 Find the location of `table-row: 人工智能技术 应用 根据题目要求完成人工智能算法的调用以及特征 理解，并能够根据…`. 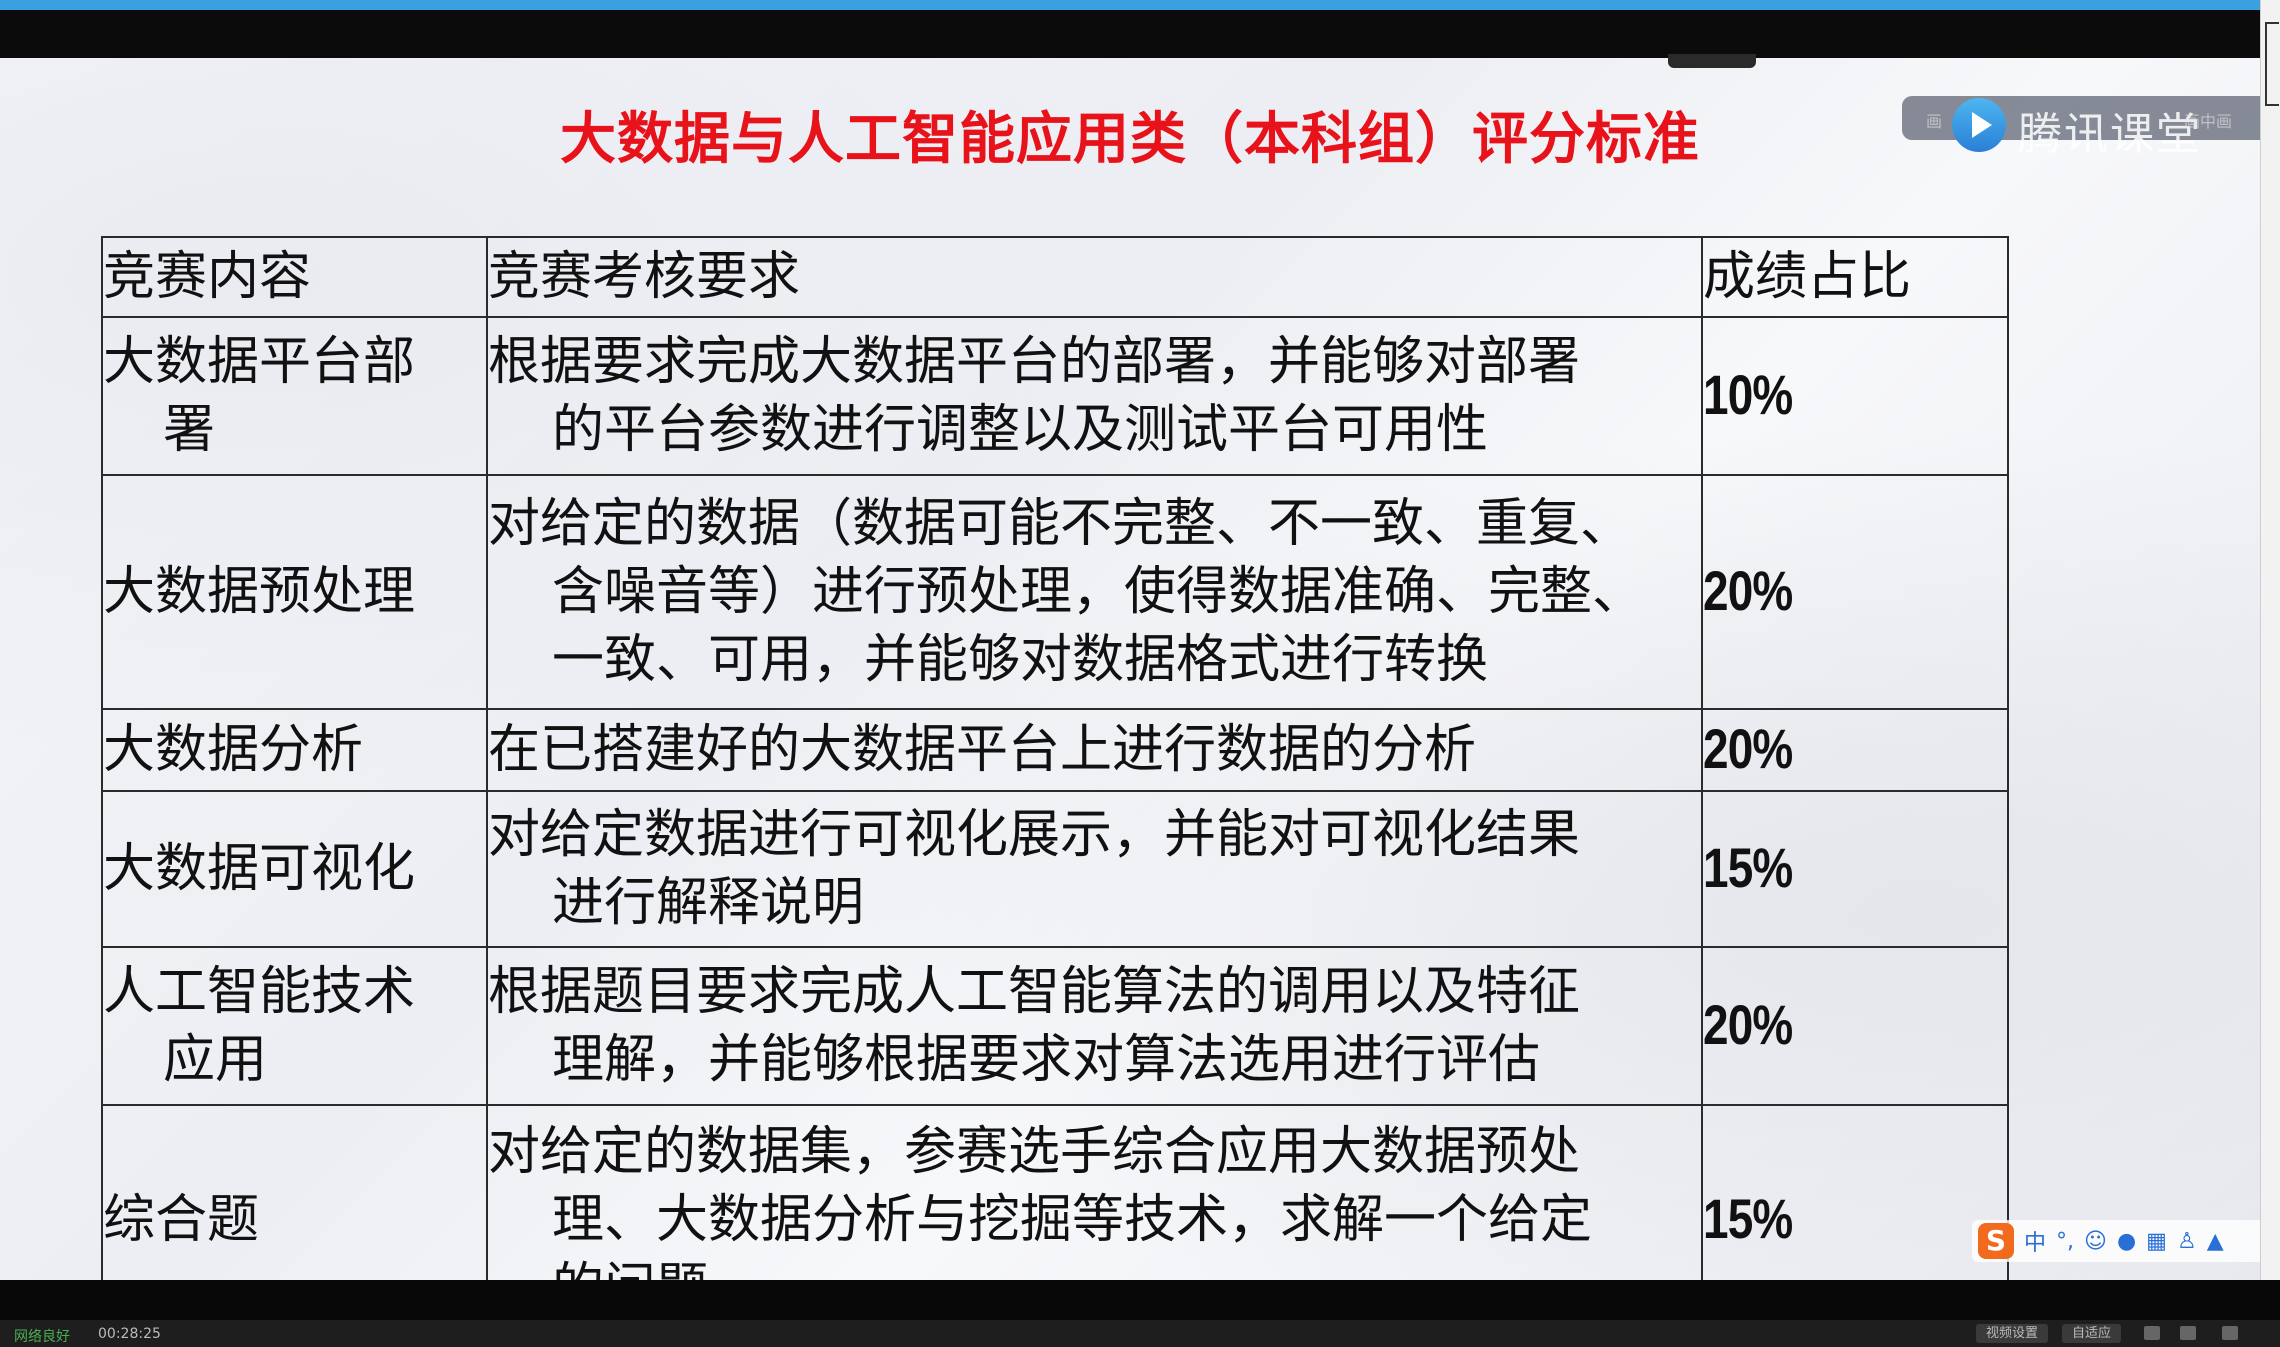

table-row: 人工智能技术 应用 根据题目要求完成人工智能算法的调用以及特征 理解，并能够根据… is located at coordinates (1055, 1026).